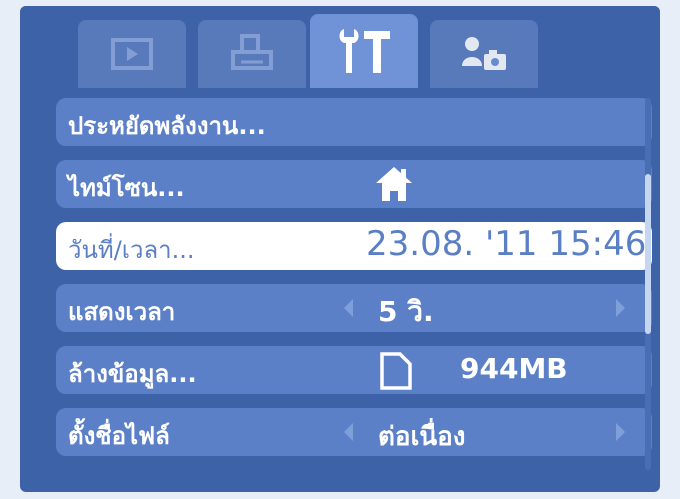 The image size is (680, 499). I want to click on tab-settings, so click(364, 51).